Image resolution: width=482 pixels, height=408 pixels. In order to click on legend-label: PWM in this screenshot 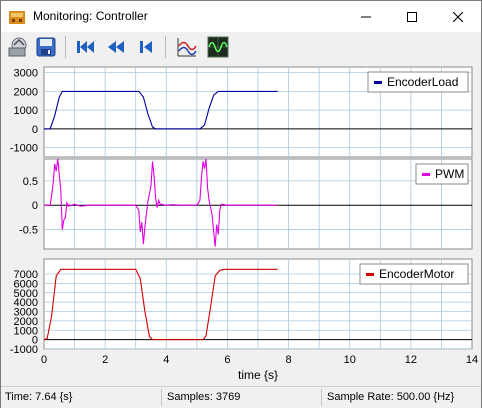, I will do `click(449, 174)`.